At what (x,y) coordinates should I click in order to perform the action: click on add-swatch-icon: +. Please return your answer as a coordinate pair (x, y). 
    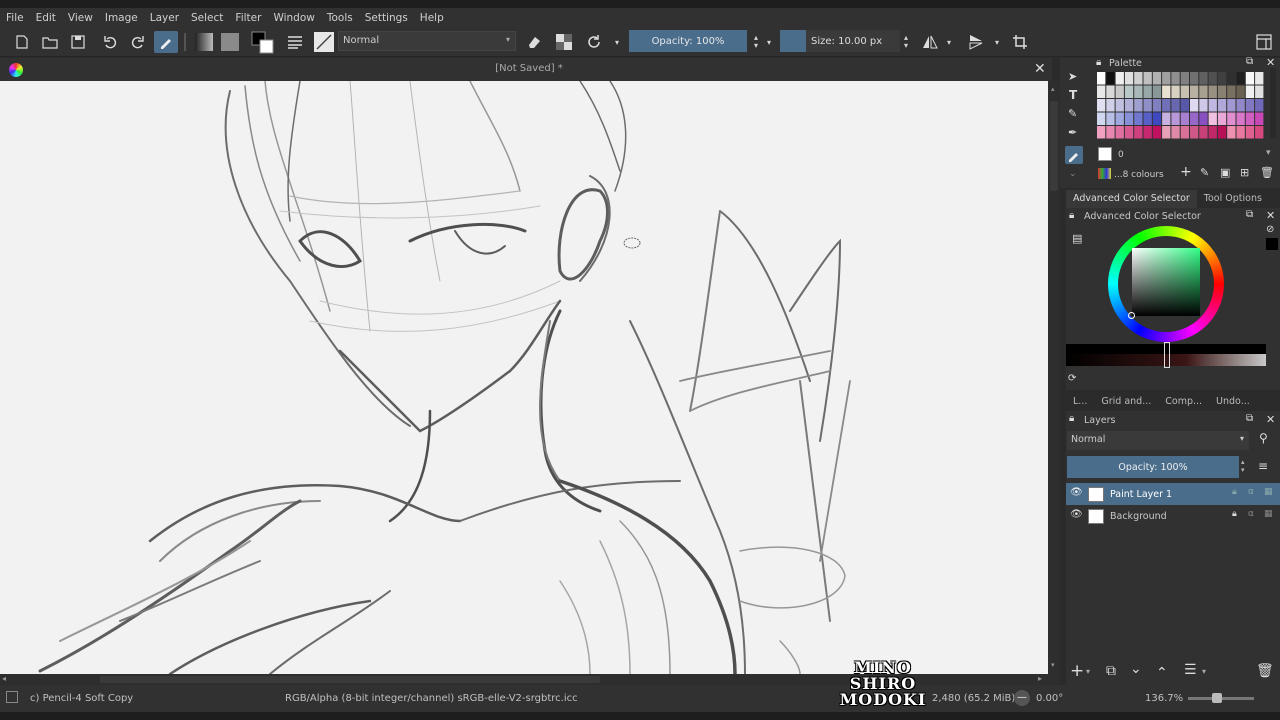
    Looking at the image, I should click on (1186, 172).